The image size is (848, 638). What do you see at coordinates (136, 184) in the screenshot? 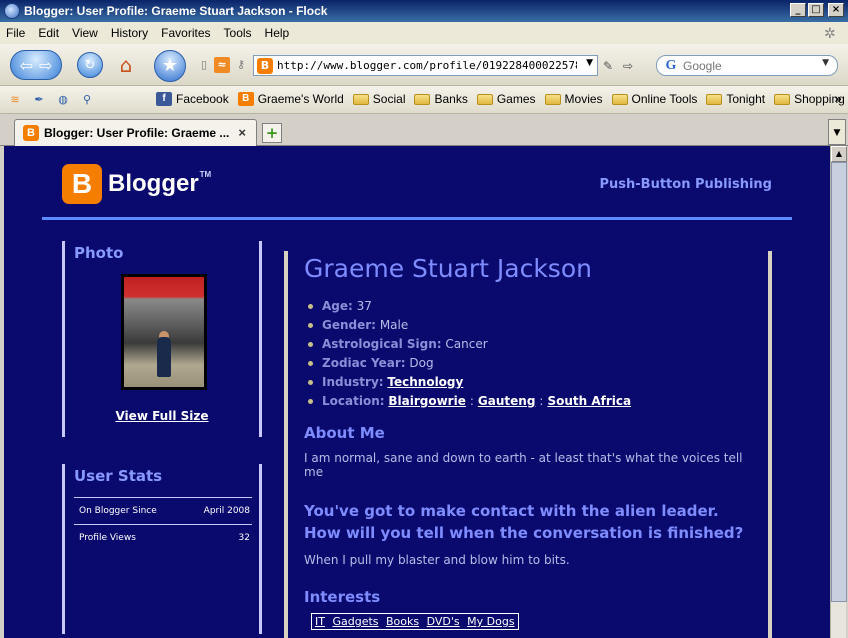
I see `blogger-logo: B BloggerTM` at bounding box center [136, 184].